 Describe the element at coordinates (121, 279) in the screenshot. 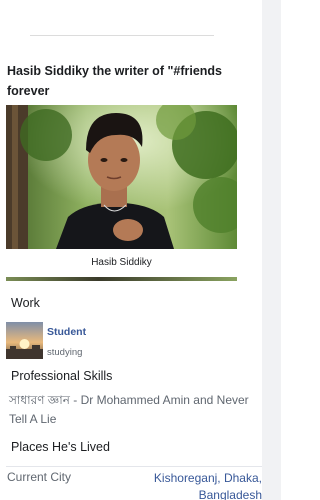

I see `photo-strip` at that location.